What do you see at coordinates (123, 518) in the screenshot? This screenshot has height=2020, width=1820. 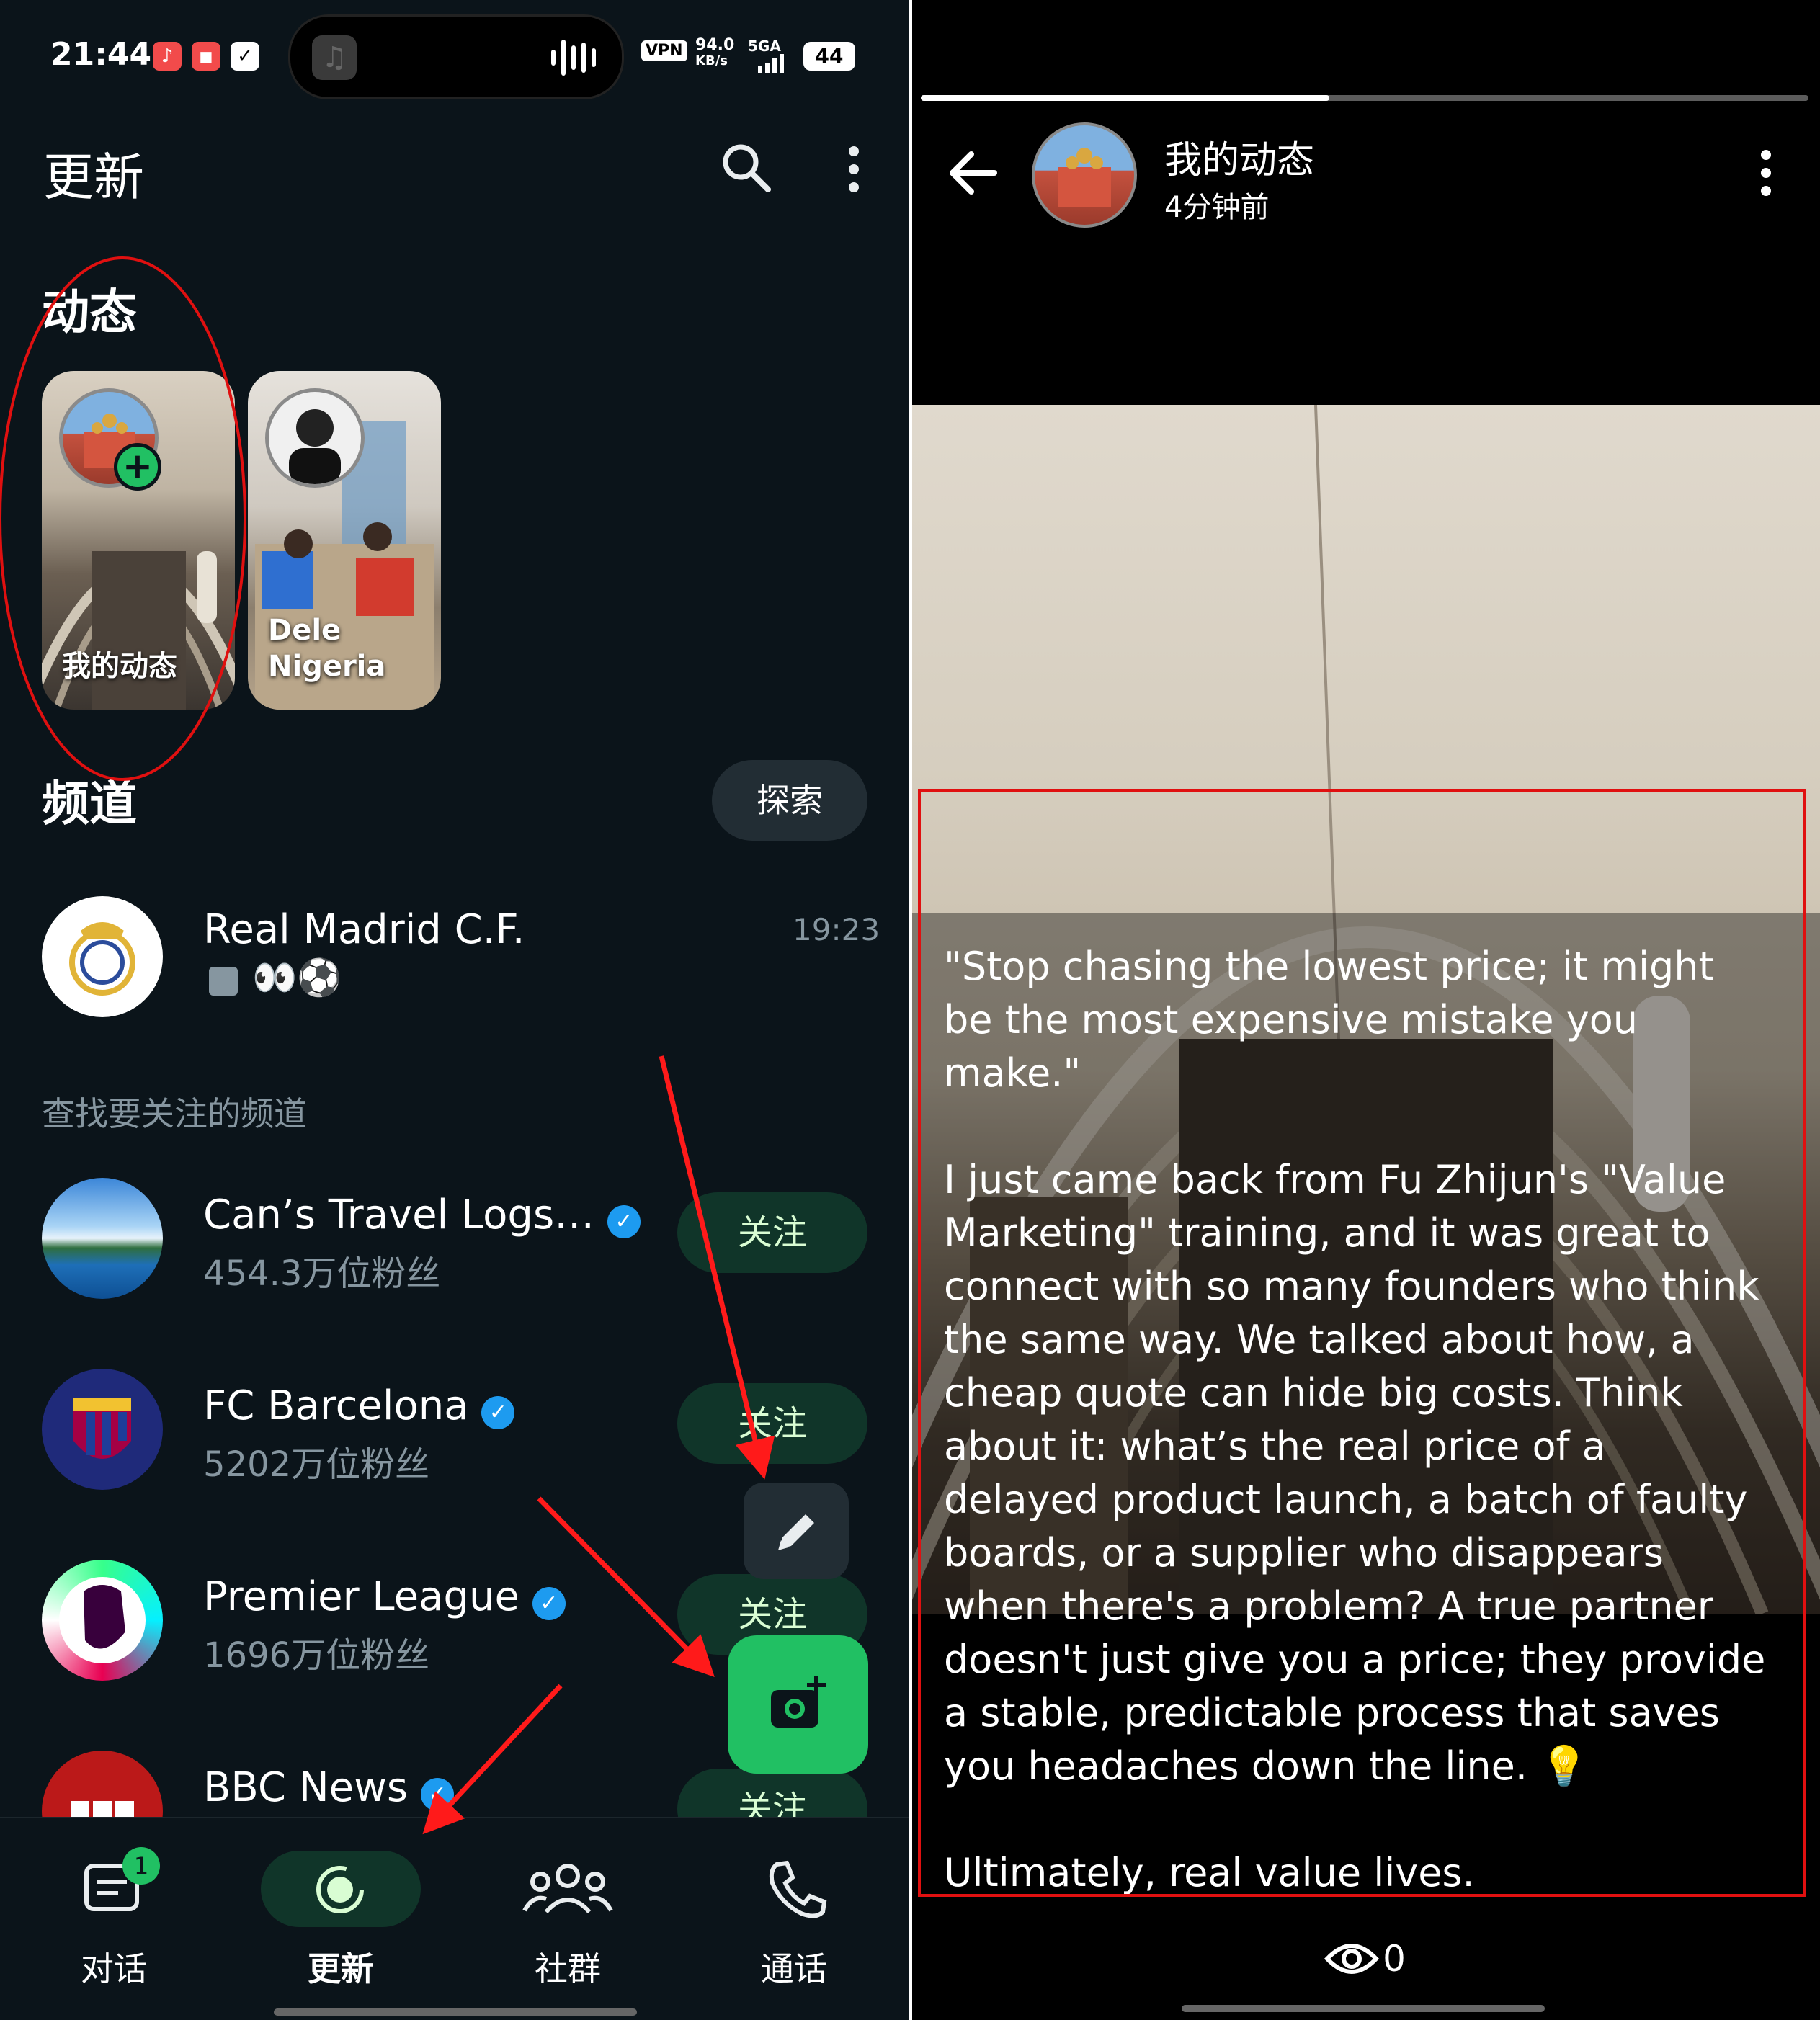 I see `highlight-ellipse` at bounding box center [123, 518].